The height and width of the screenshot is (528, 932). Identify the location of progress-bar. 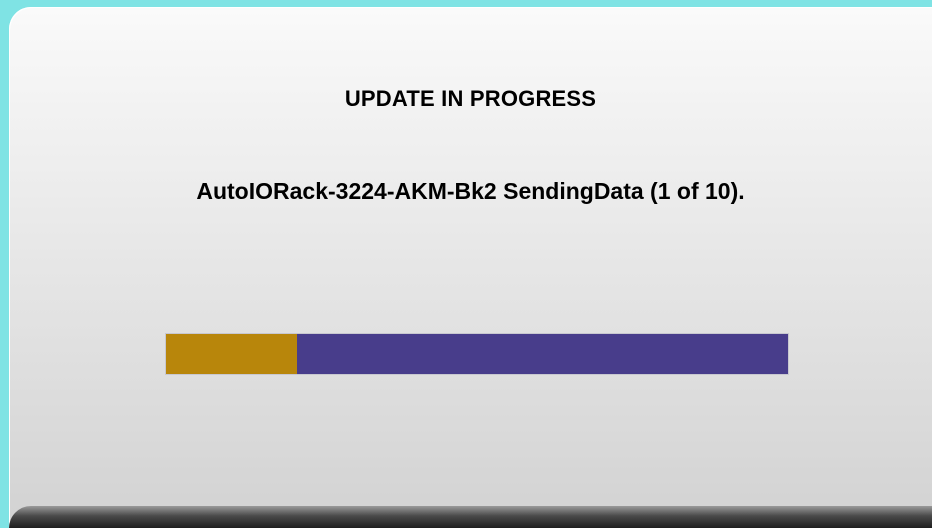
(477, 354).